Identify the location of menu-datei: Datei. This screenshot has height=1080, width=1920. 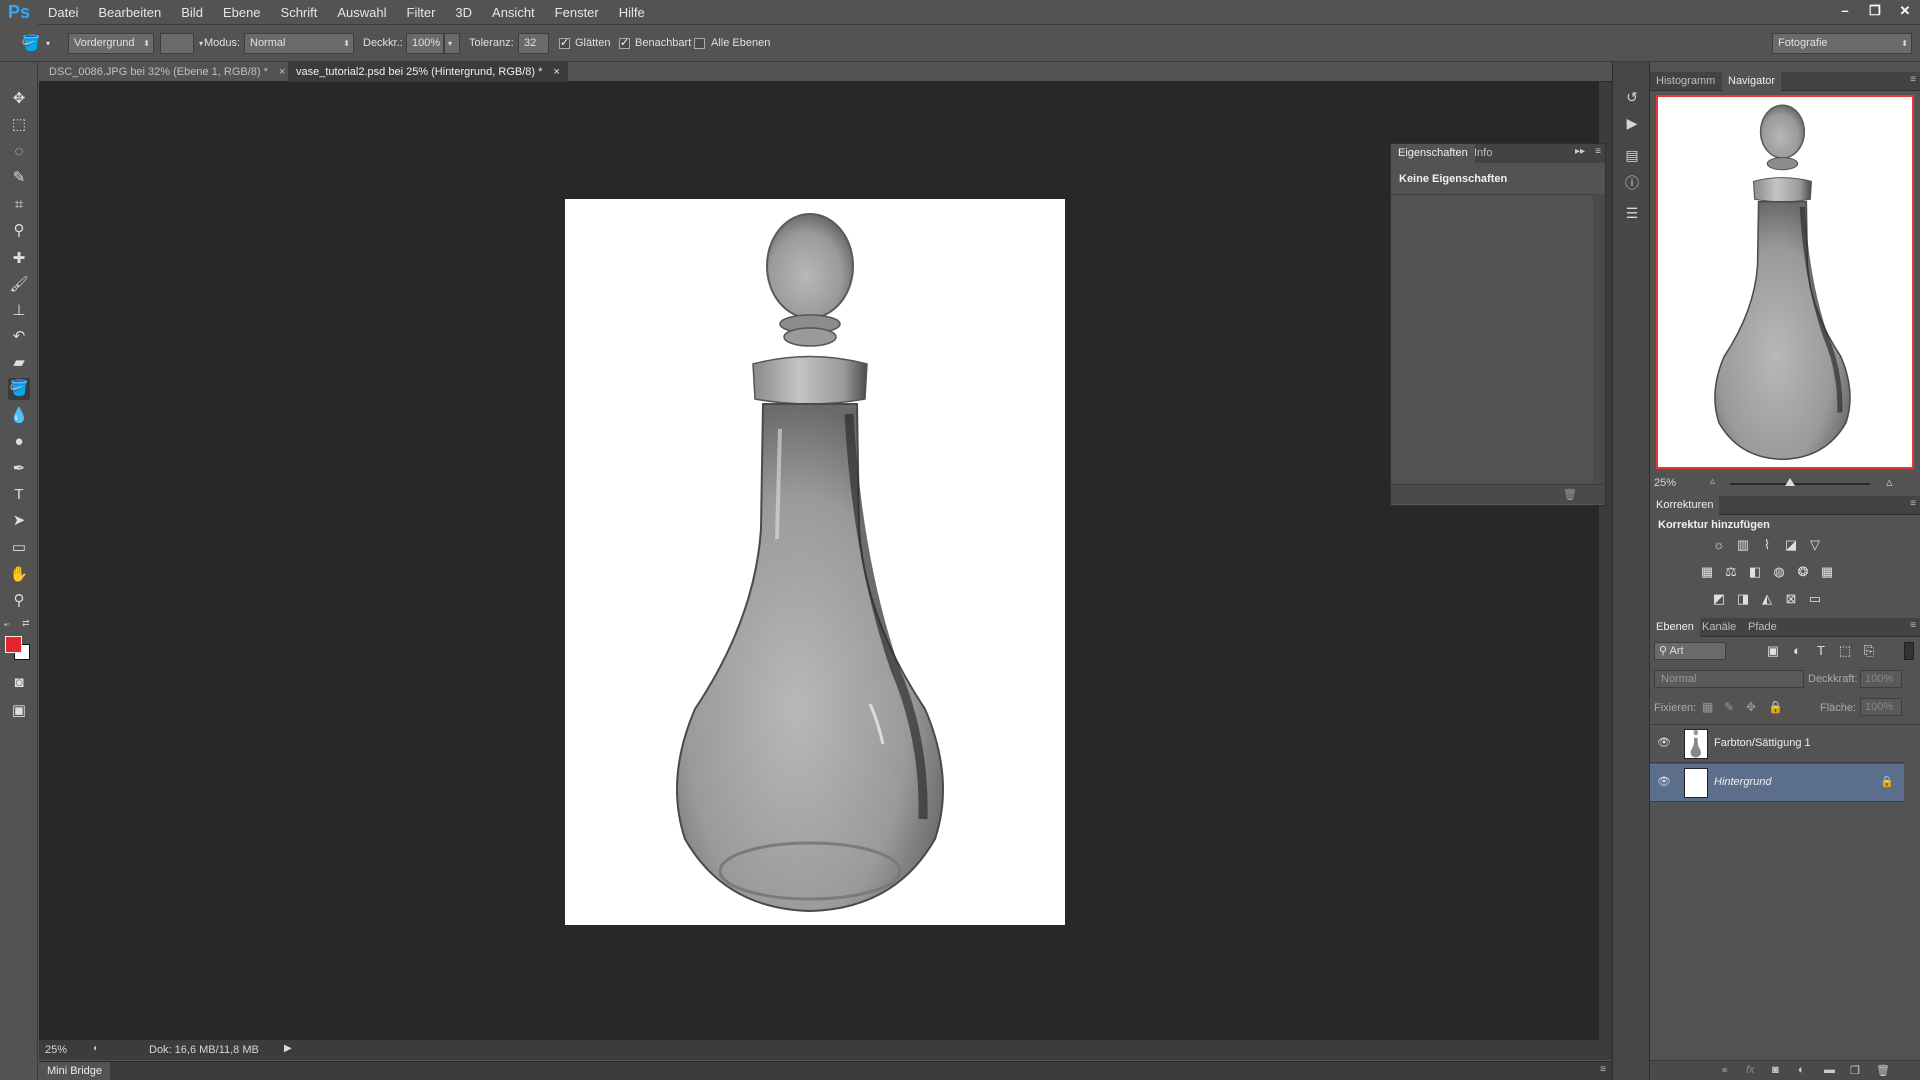
(63, 12).